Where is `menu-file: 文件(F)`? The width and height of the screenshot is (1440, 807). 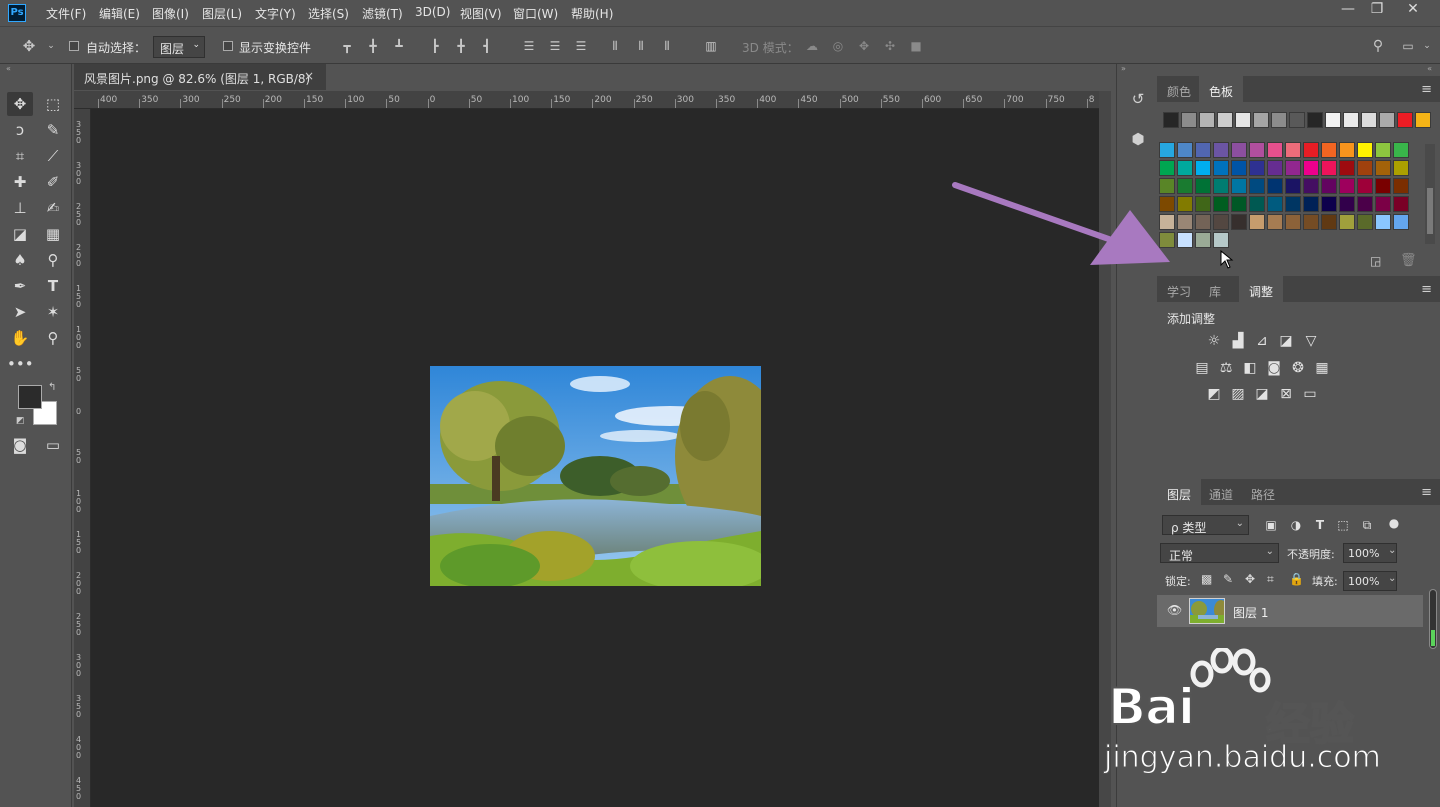
menu-file: 文件(F) is located at coordinates (66, 13).